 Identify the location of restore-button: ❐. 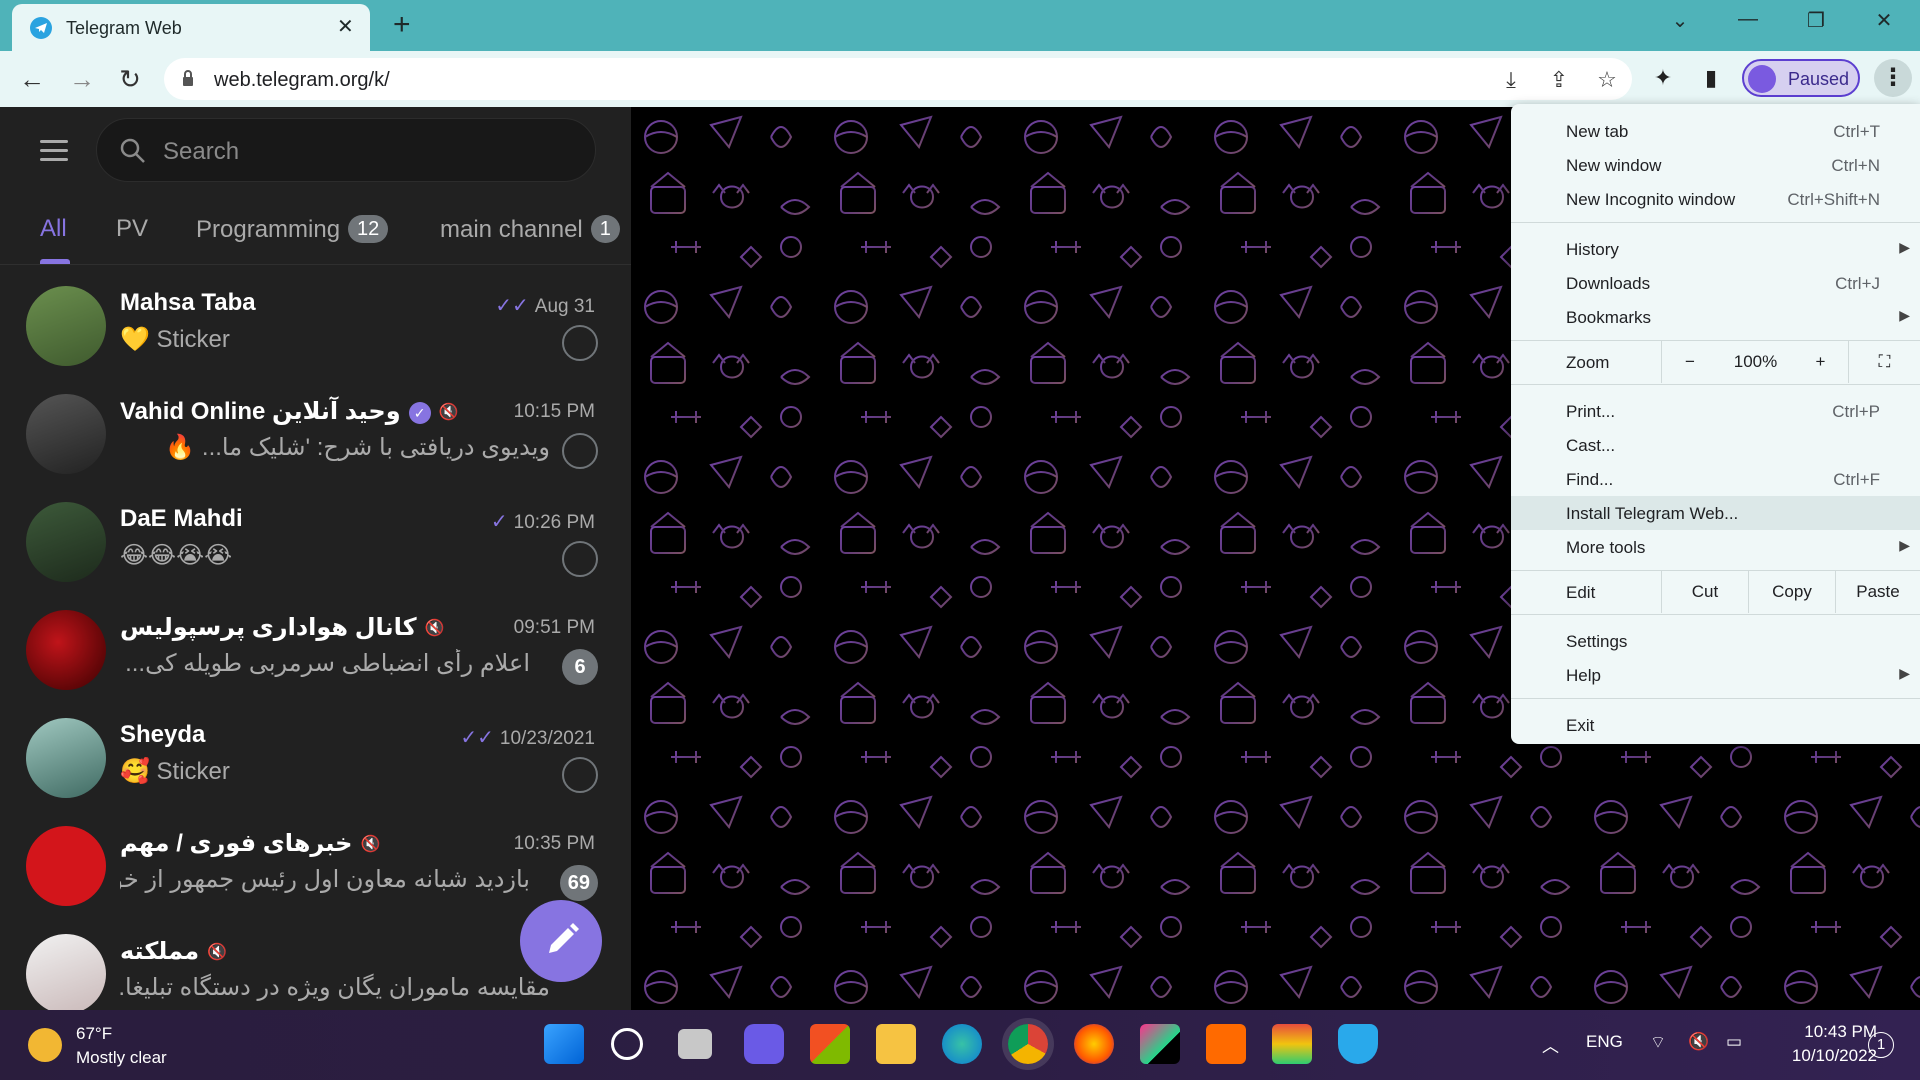
(1816, 23).